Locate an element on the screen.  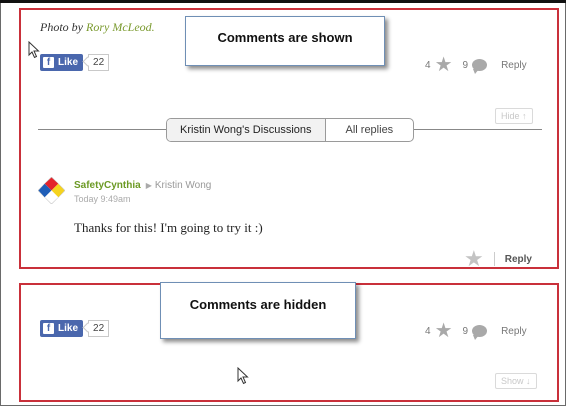
comment-reply-button: Reply is located at coordinates (518, 259).